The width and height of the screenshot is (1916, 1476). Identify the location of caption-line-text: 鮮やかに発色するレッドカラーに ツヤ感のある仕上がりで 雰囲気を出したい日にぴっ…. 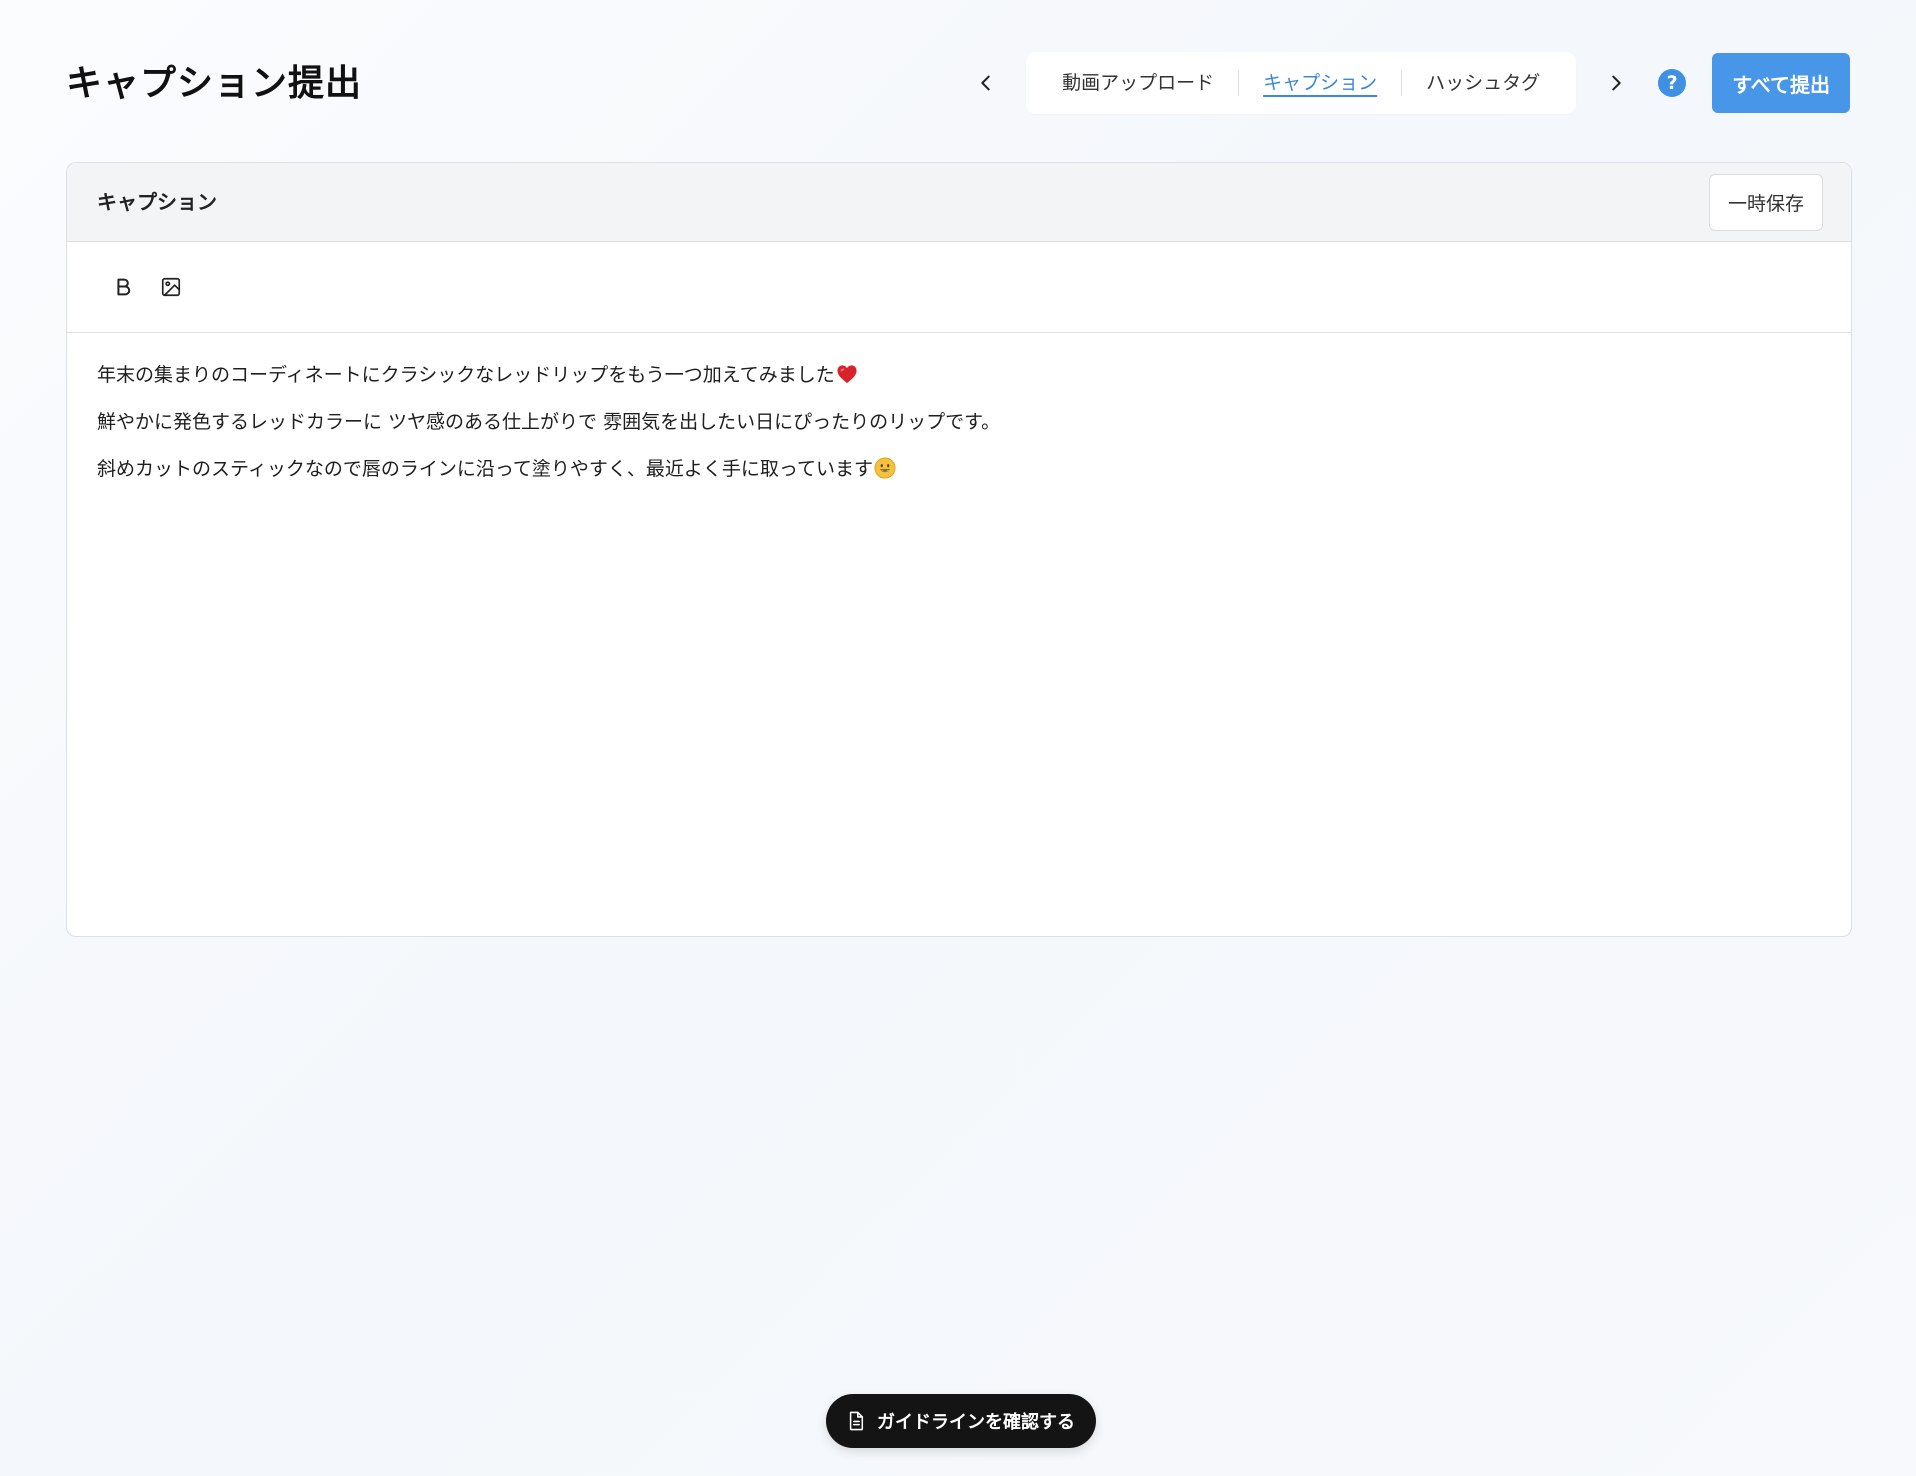
(549, 422).